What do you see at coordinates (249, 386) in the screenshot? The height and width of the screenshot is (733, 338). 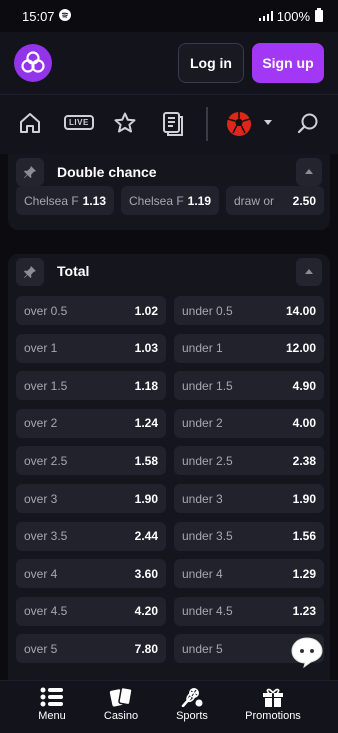 I see `total-under-odd: under 1.5 4.90` at bounding box center [249, 386].